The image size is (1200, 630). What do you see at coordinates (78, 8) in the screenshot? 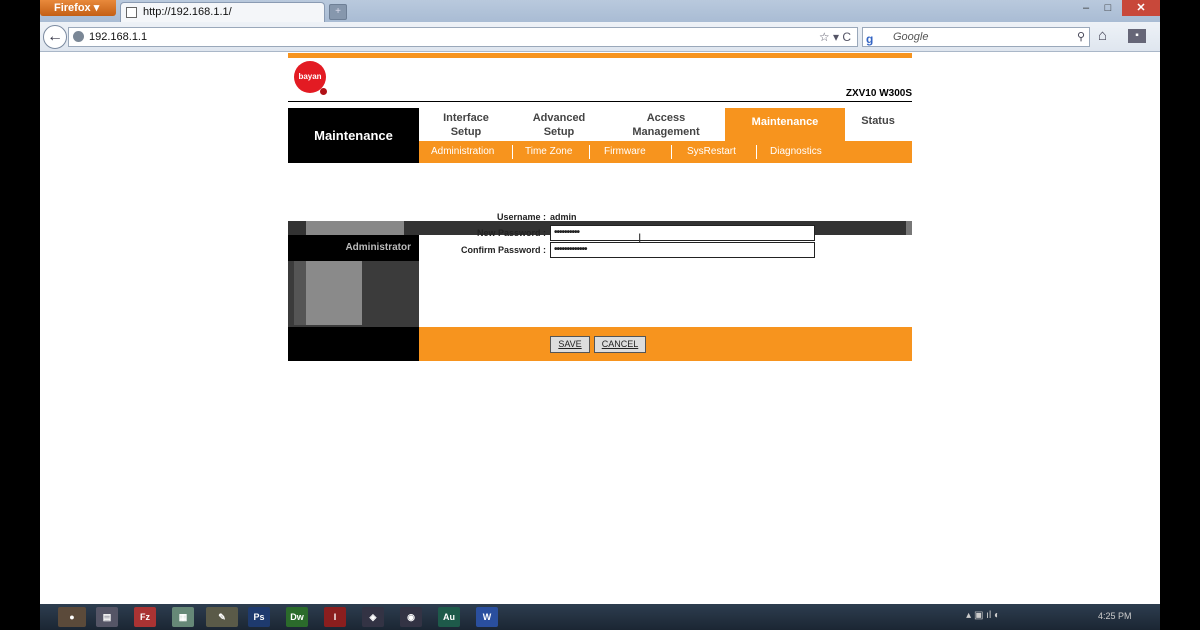
I see `firefox-menu-button: Firefox ▾` at bounding box center [78, 8].